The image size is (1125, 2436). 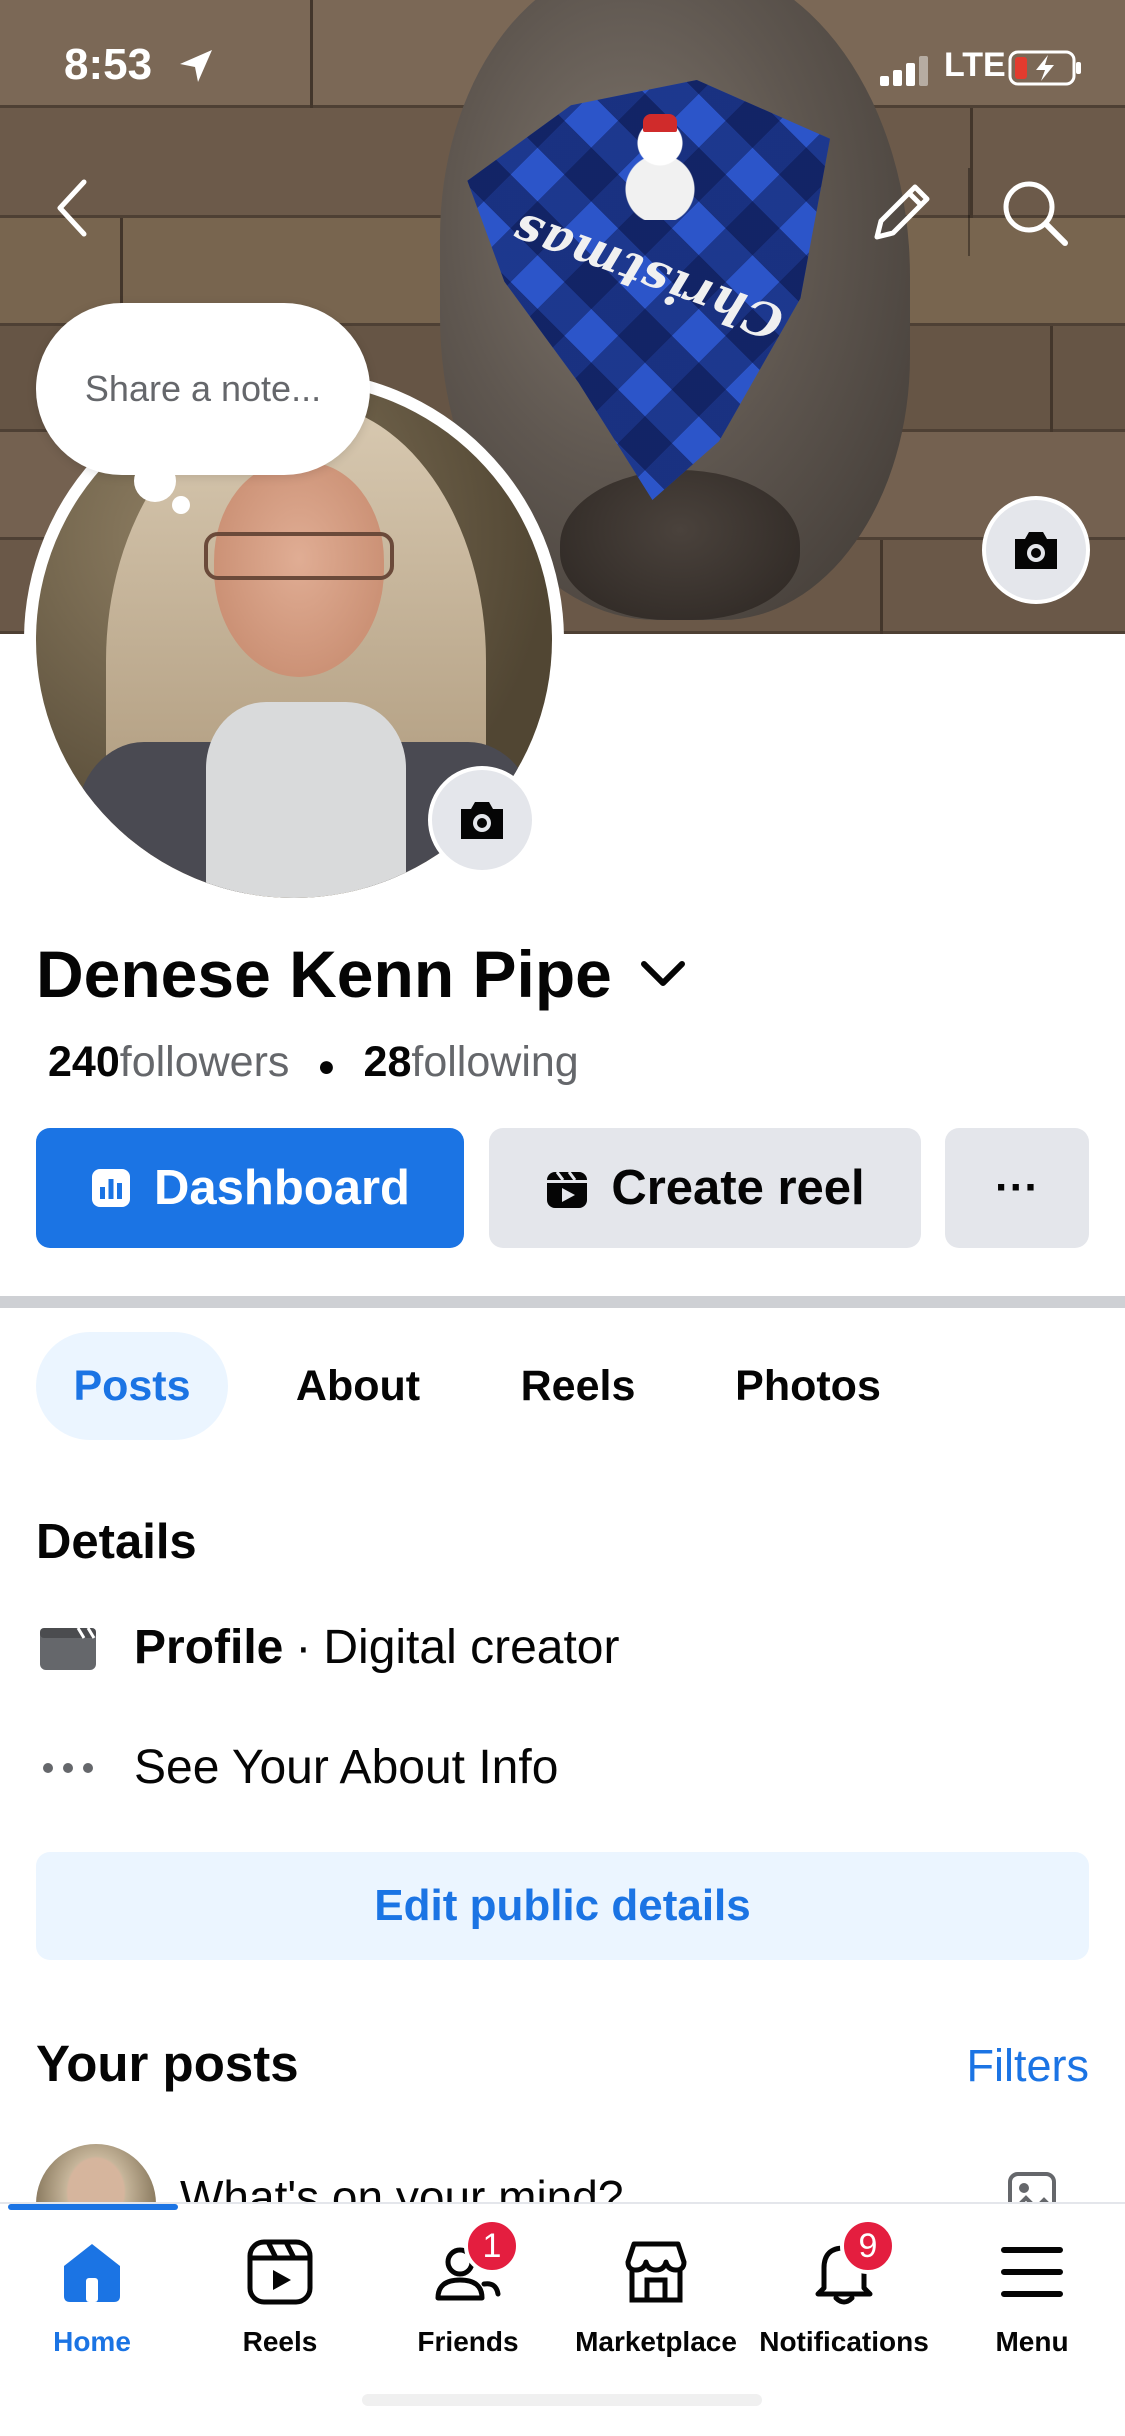 I want to click on dashboard-button: Dashboard, so click(x=250, y=1188).